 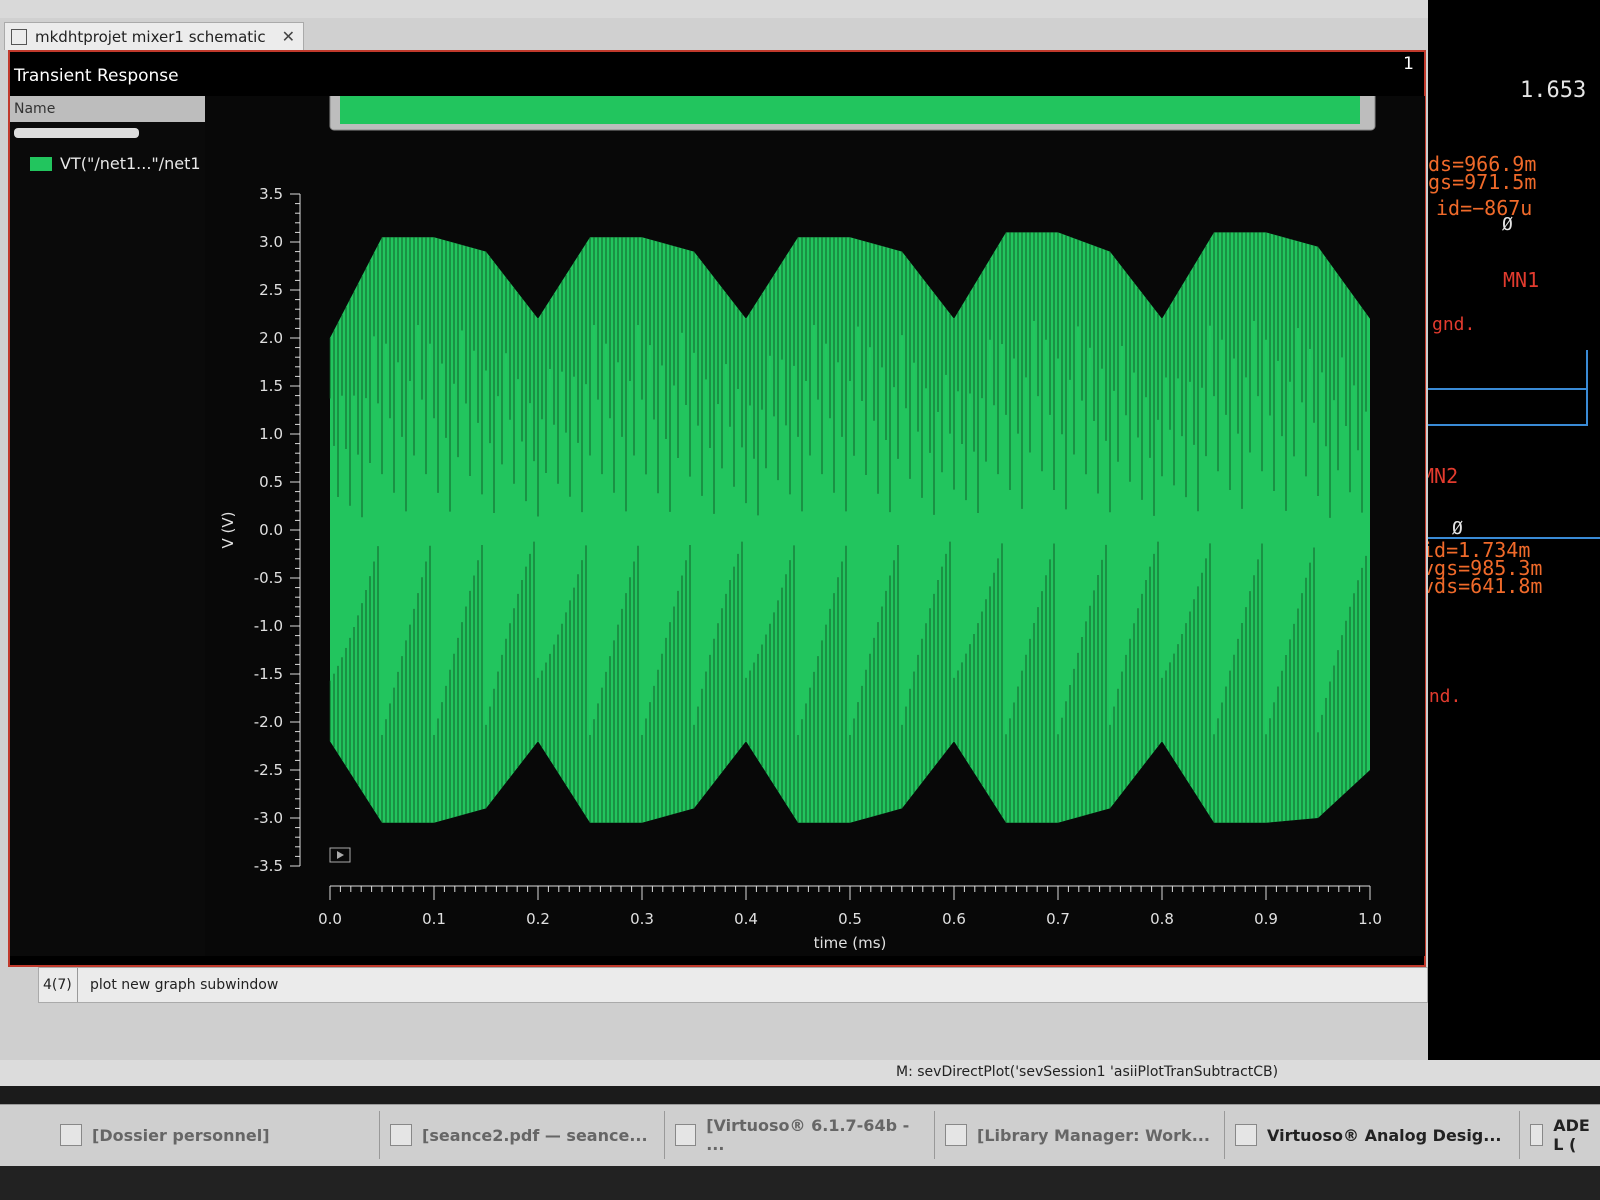 I want to click on x-tick-label: 0.3, so click(x=642, y=919).